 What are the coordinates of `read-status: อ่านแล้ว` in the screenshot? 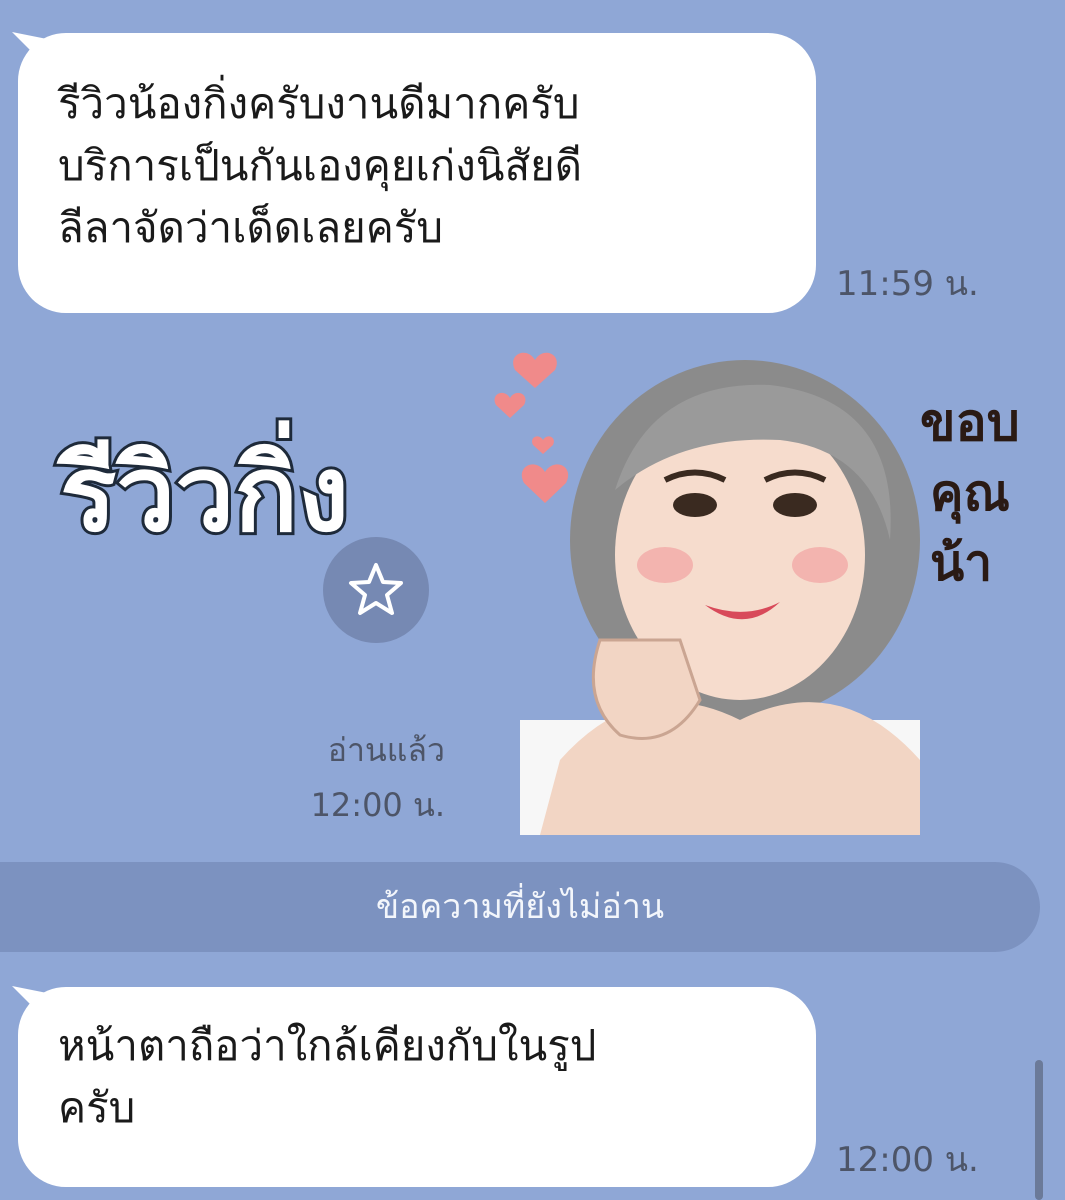 It's located at (386, 750).